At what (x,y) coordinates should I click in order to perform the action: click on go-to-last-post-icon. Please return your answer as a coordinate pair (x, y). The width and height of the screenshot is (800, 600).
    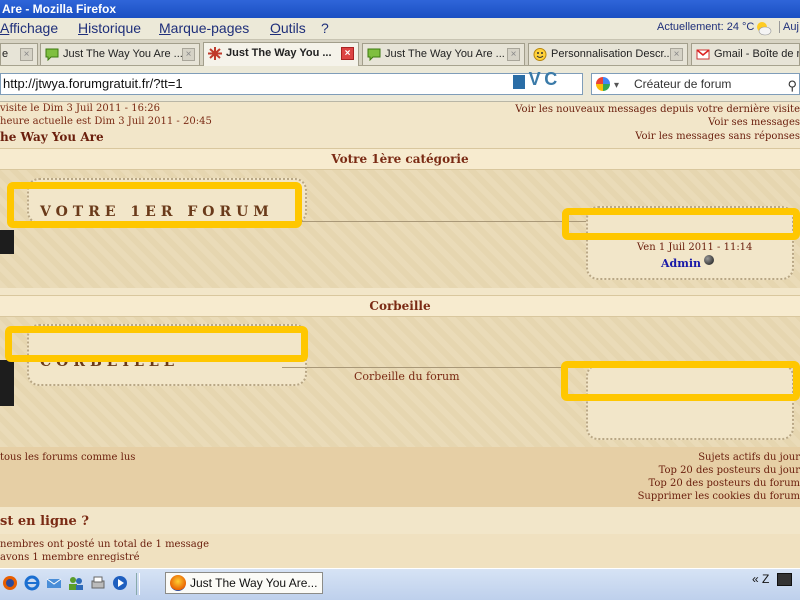
    Looking at the image, I should click on (709, 260).